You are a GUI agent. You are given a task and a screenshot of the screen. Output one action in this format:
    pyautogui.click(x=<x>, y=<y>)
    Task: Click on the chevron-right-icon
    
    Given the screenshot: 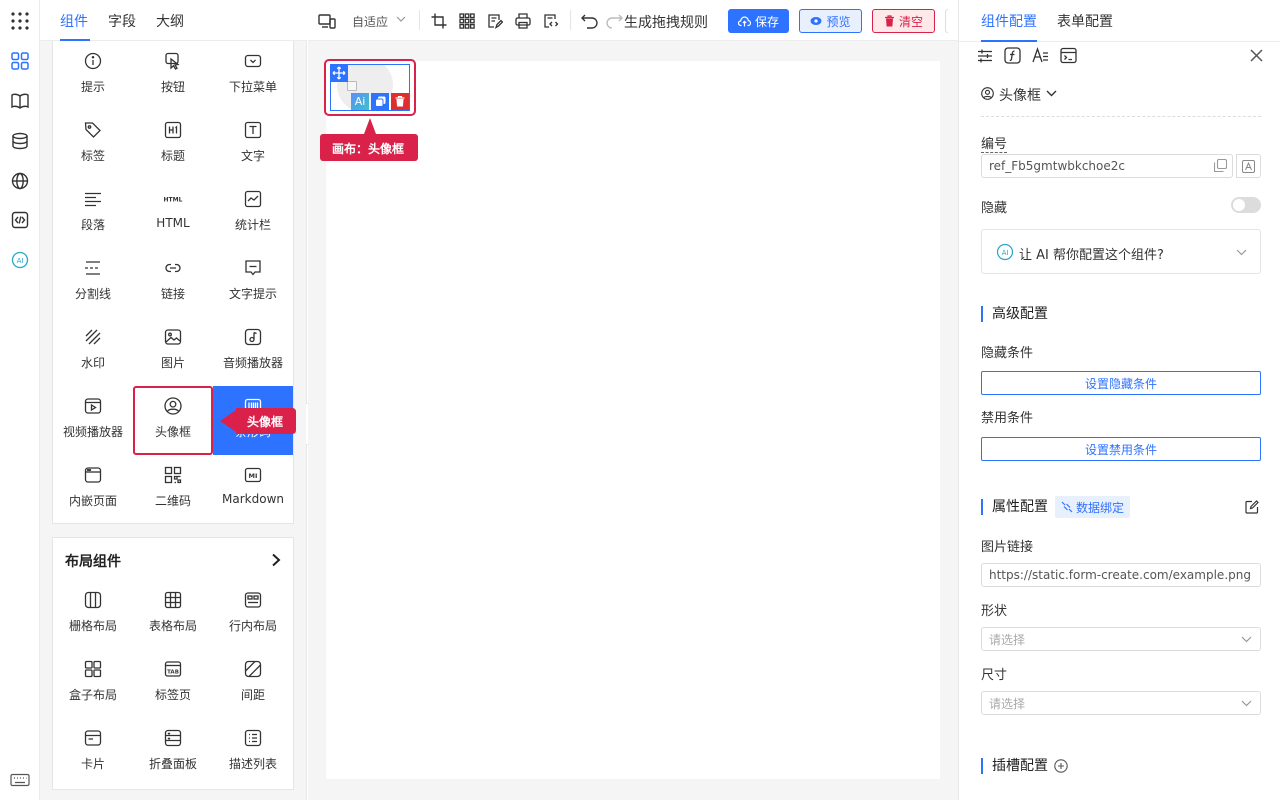 What is the action you would take?
    pyautogui.click(x=276, y=560)
    